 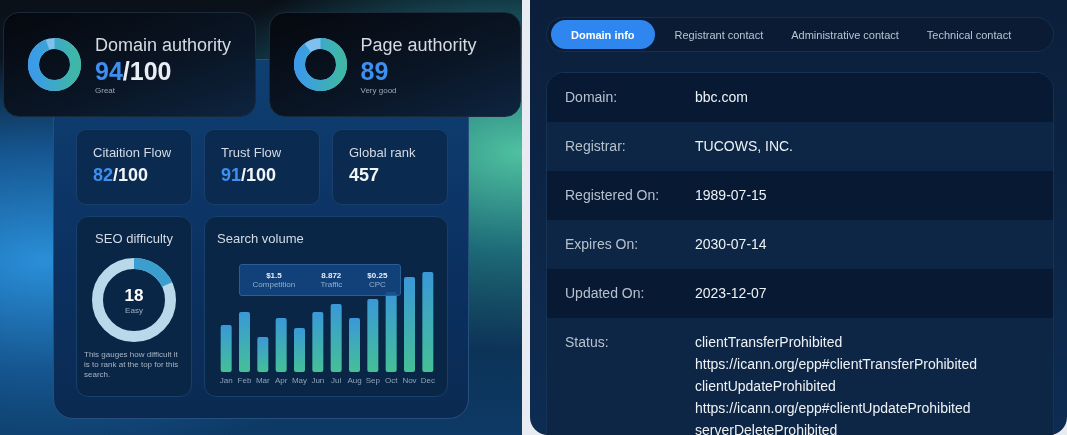 I want to click on field-value: TUCOWS, INC., so click(x=744, y=146).